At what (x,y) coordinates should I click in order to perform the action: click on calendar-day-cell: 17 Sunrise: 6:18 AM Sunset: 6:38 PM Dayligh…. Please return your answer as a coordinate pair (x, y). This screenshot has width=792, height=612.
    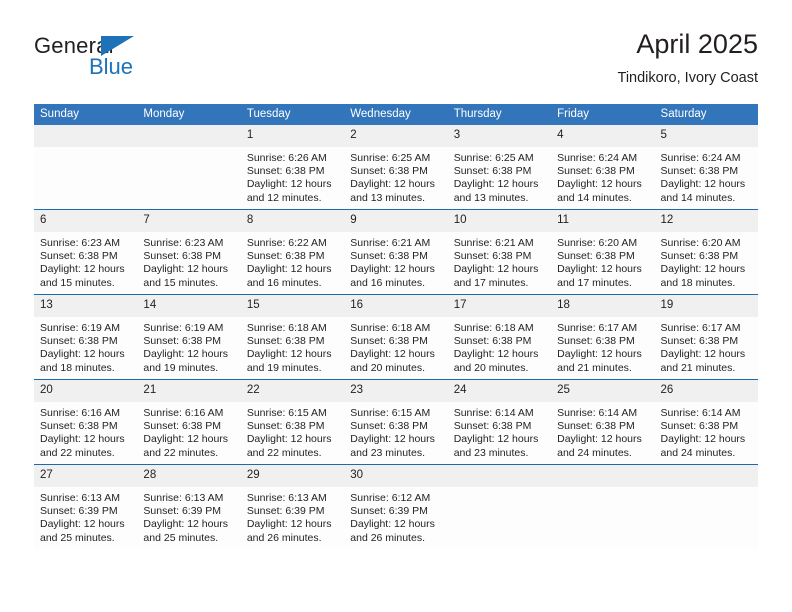
    Looking at the image, I should click on (499, 337).